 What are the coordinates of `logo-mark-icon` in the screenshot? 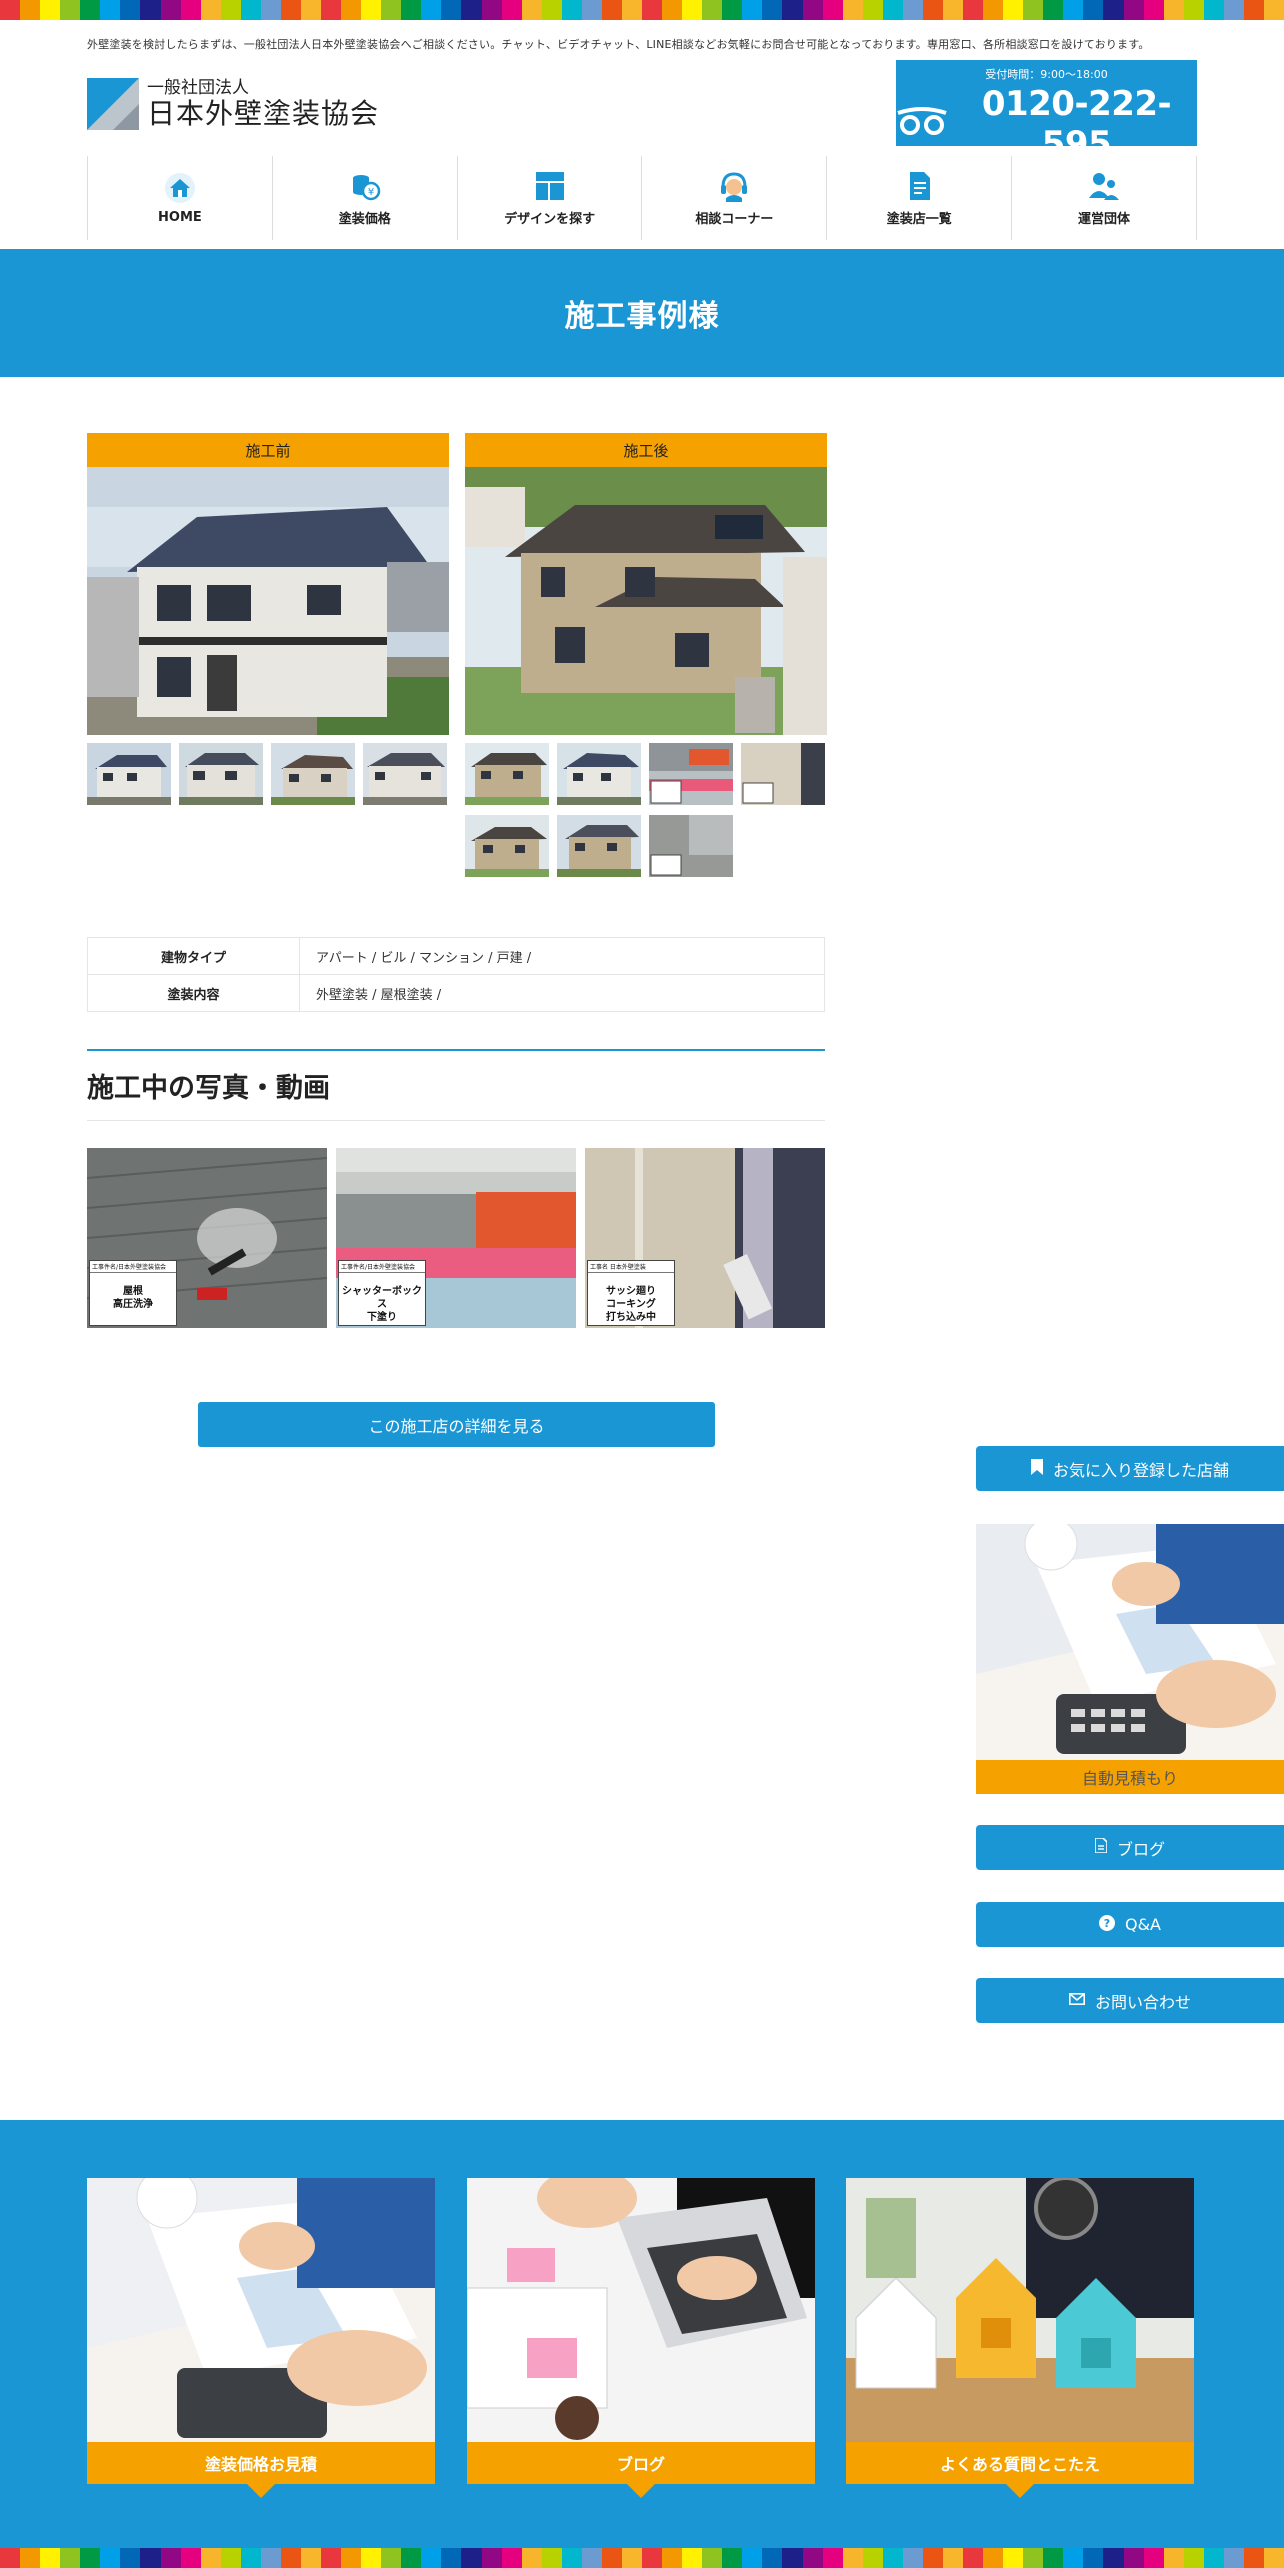 It's located at (113, 104).